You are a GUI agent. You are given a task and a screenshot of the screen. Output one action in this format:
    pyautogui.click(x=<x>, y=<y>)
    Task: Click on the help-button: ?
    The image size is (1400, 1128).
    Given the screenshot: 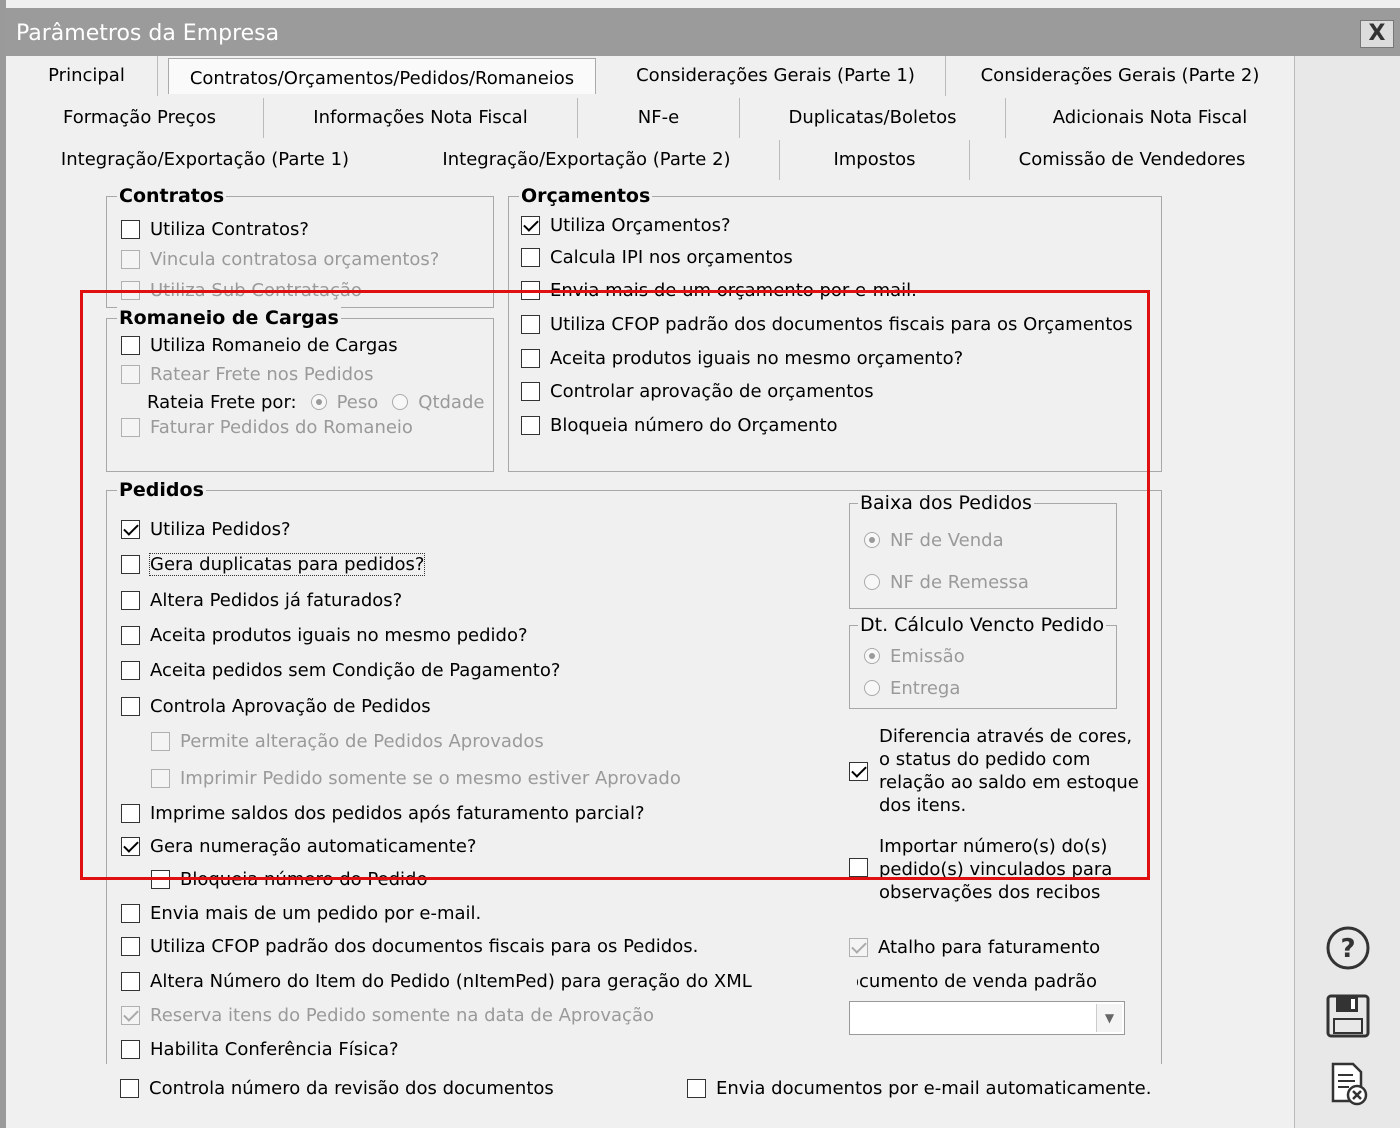 What is the action you would take?
    pyautogui.click(x=1348, y=948)
    